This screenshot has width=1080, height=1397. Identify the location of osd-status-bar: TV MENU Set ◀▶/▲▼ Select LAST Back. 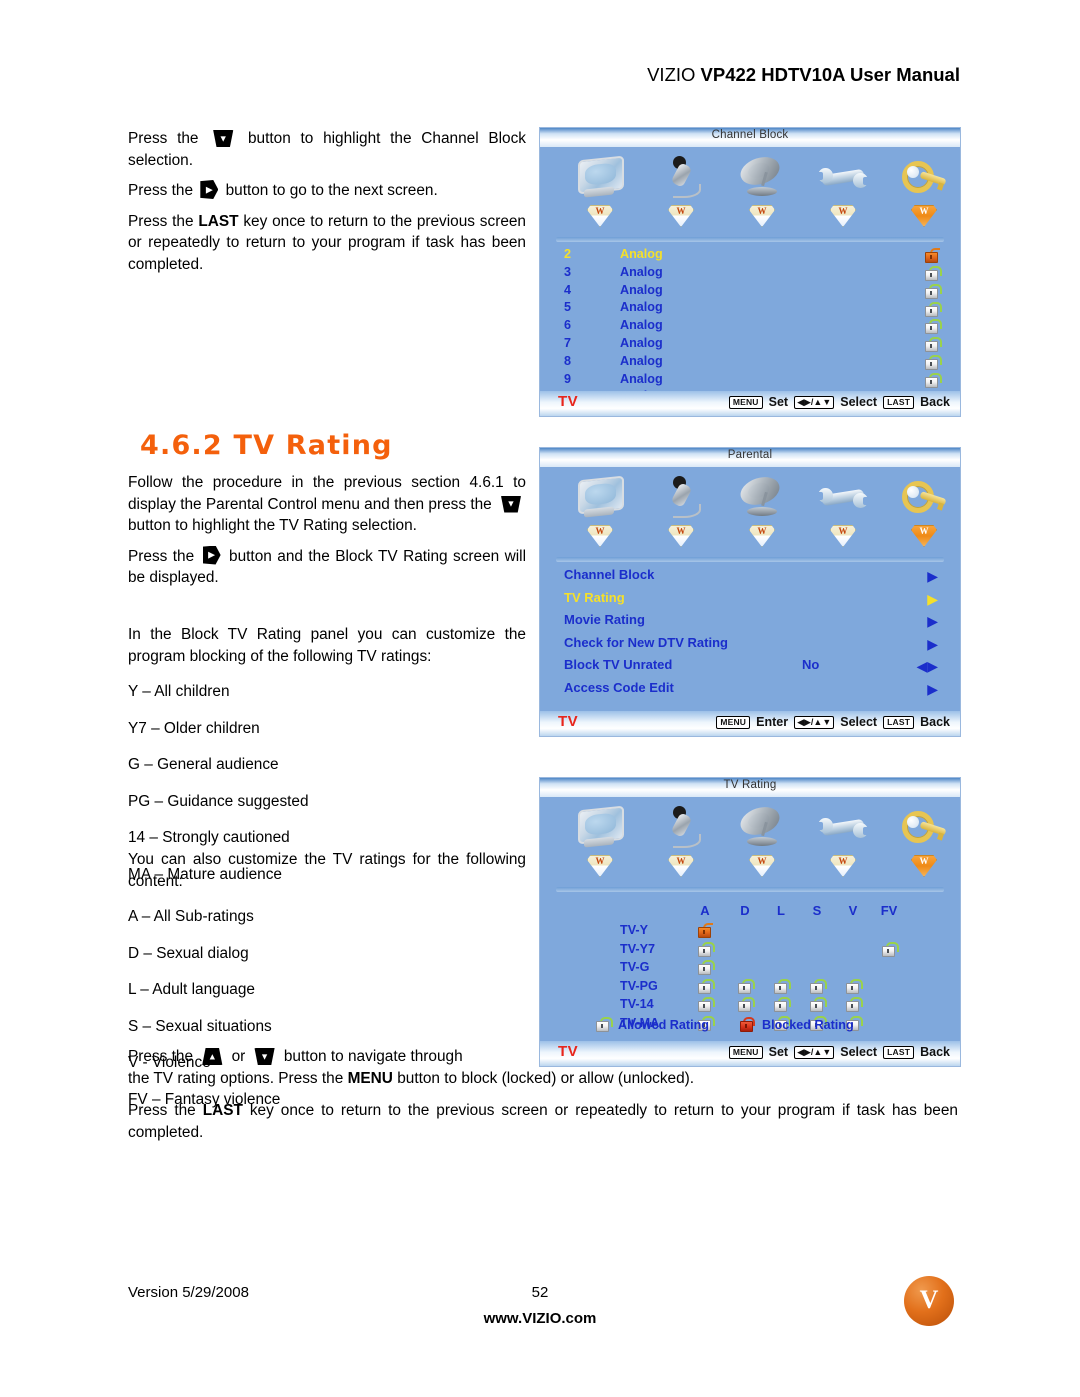
(750, 403).